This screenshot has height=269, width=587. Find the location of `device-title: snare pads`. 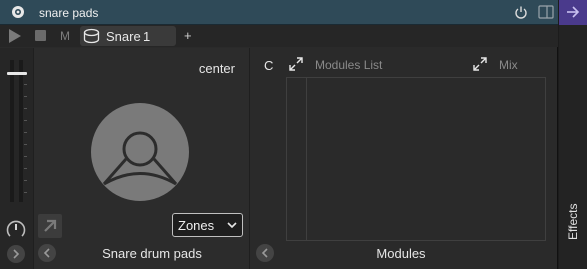

device-title: snare pads is located at coordinates (69, 13).